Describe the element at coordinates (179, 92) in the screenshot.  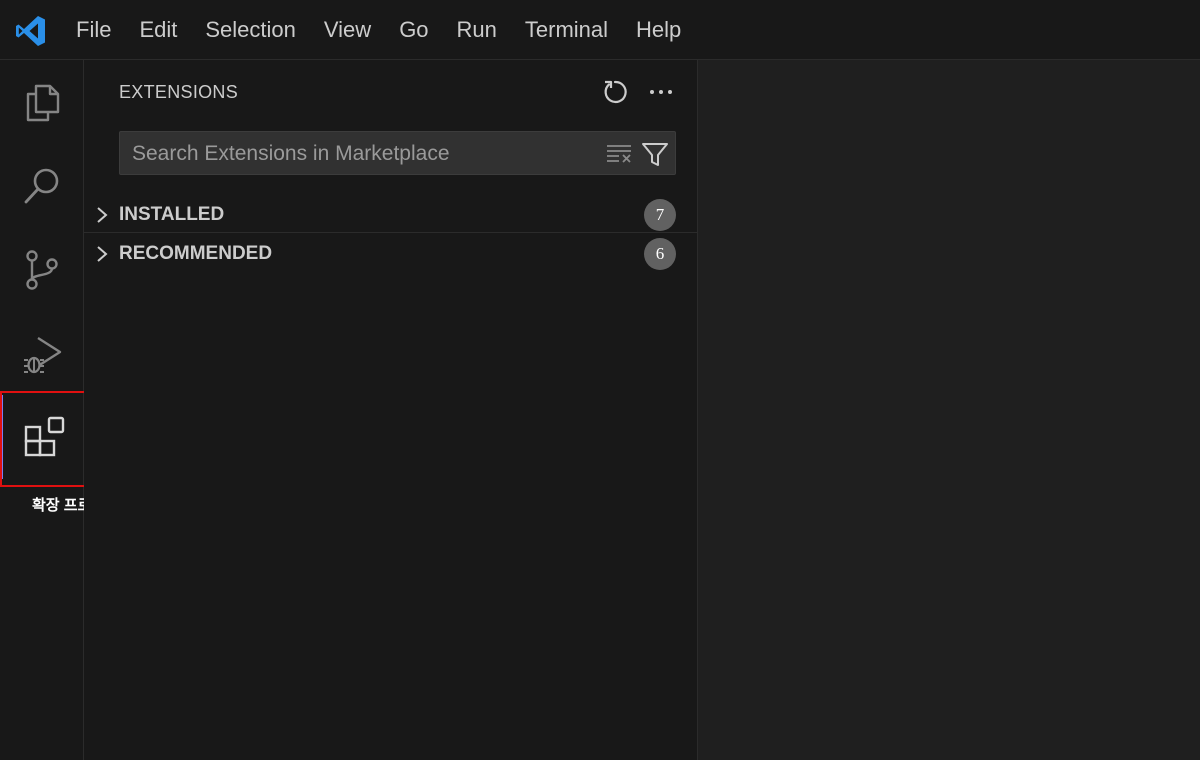
I see `sidebar-title: EXTENSIONS` at that location.